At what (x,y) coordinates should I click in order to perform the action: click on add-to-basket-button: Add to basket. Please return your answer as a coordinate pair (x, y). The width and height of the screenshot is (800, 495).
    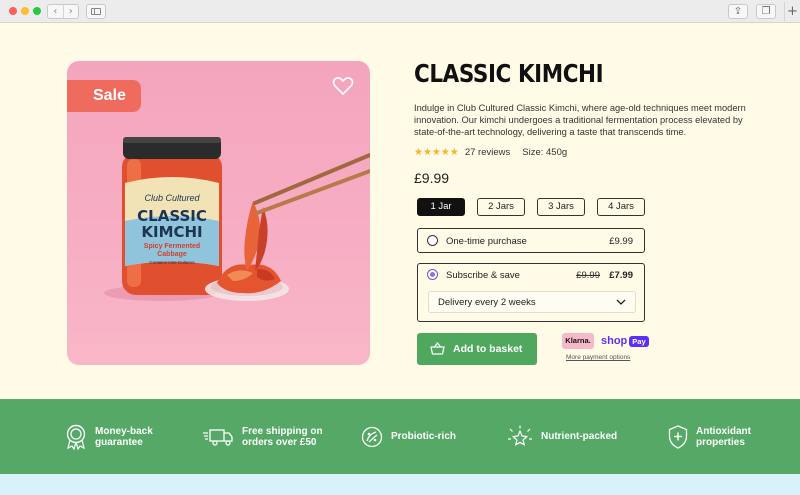
    Looking at the image, I should click on (477, 349).